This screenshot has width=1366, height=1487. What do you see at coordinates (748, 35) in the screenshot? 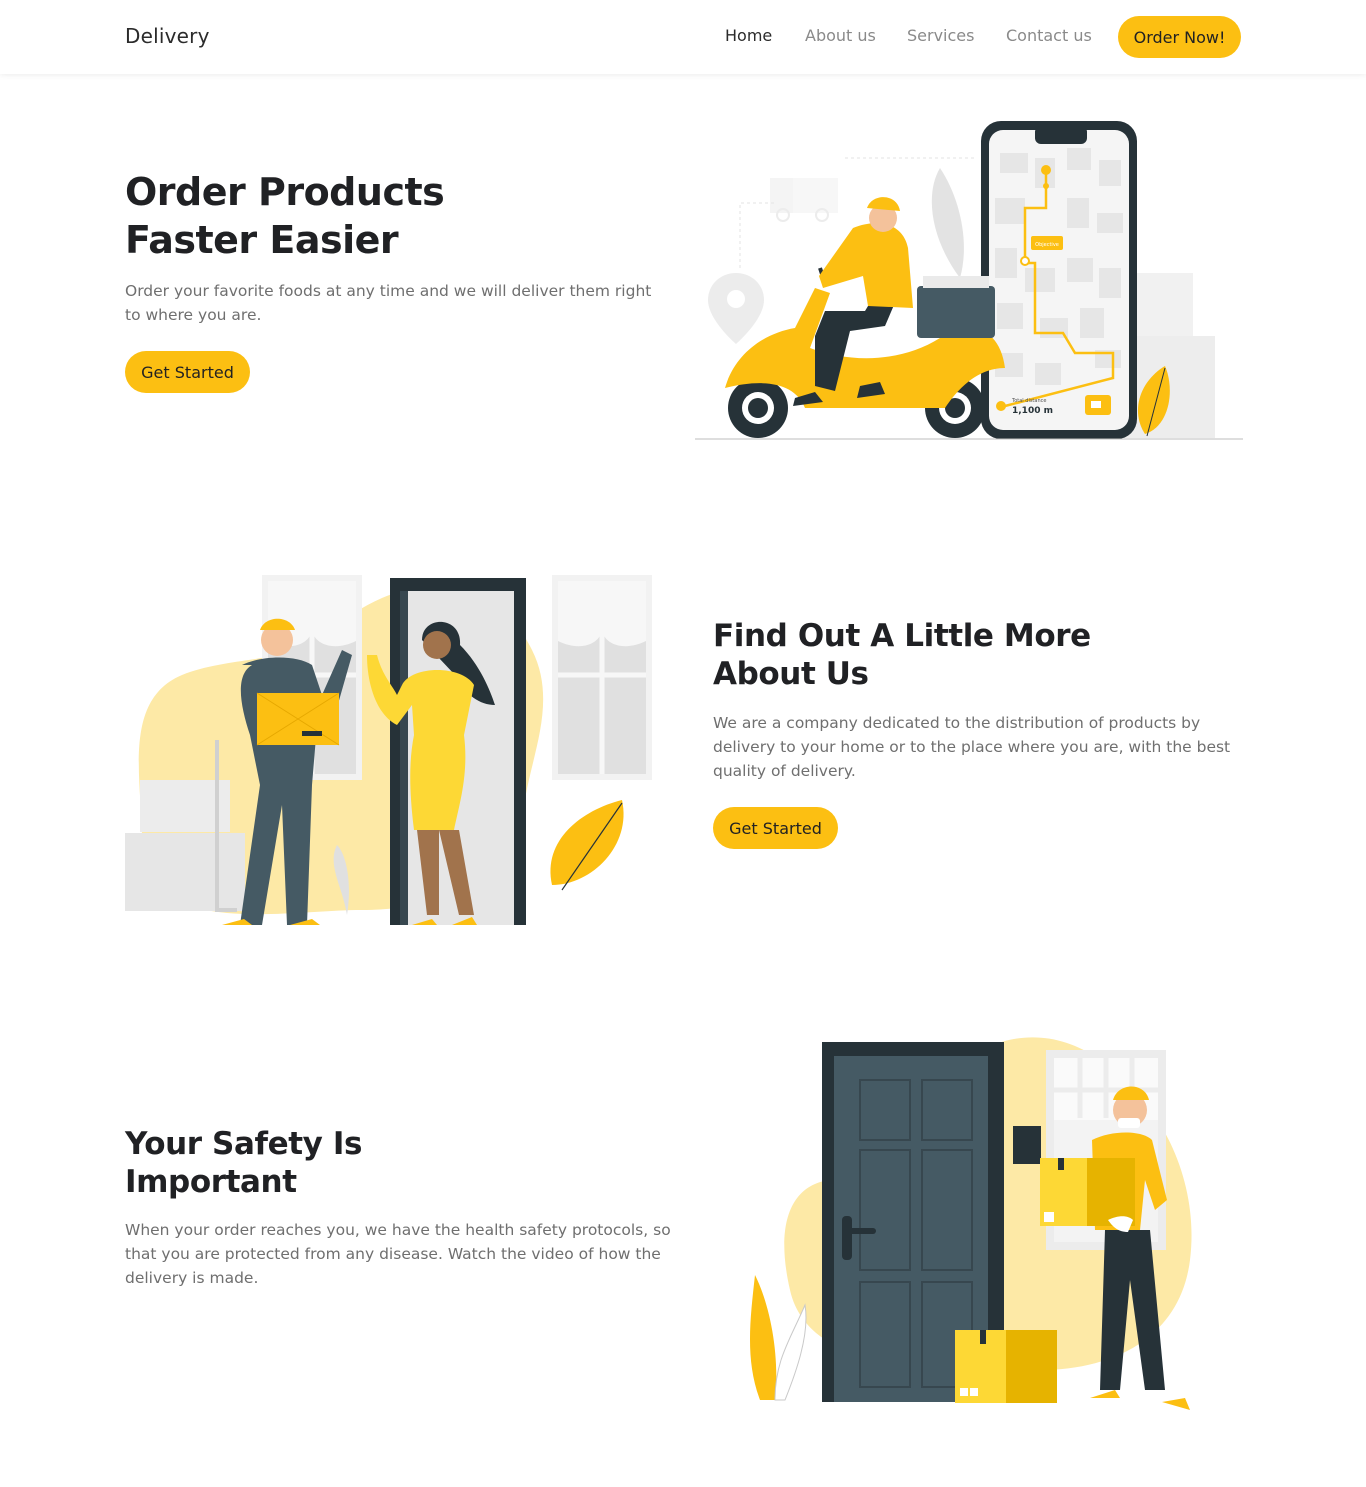
I see `nav-link-home: Home` at bounding box center [748, 35].